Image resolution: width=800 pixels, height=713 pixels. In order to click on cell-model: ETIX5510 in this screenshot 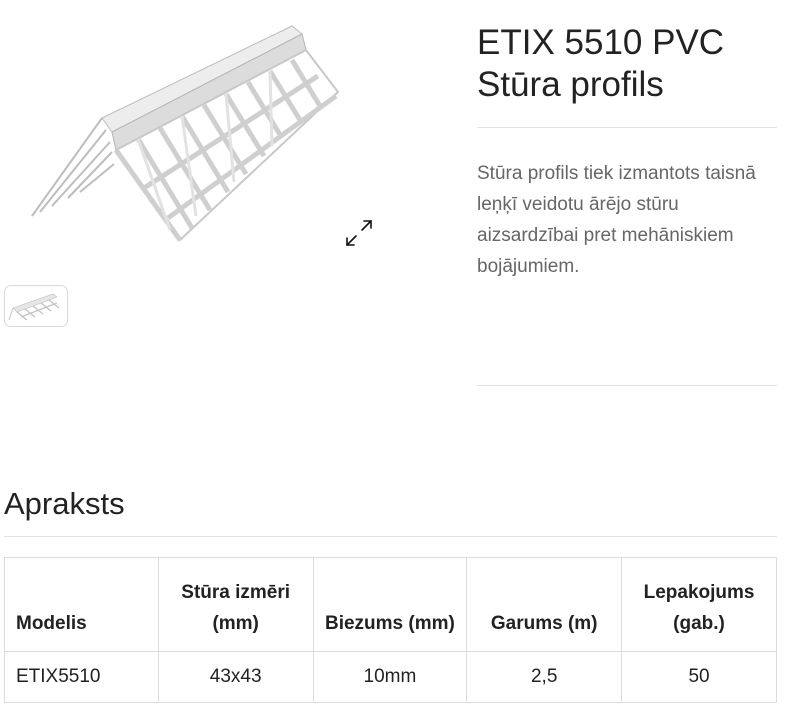, I will do `click(81, 677)`.